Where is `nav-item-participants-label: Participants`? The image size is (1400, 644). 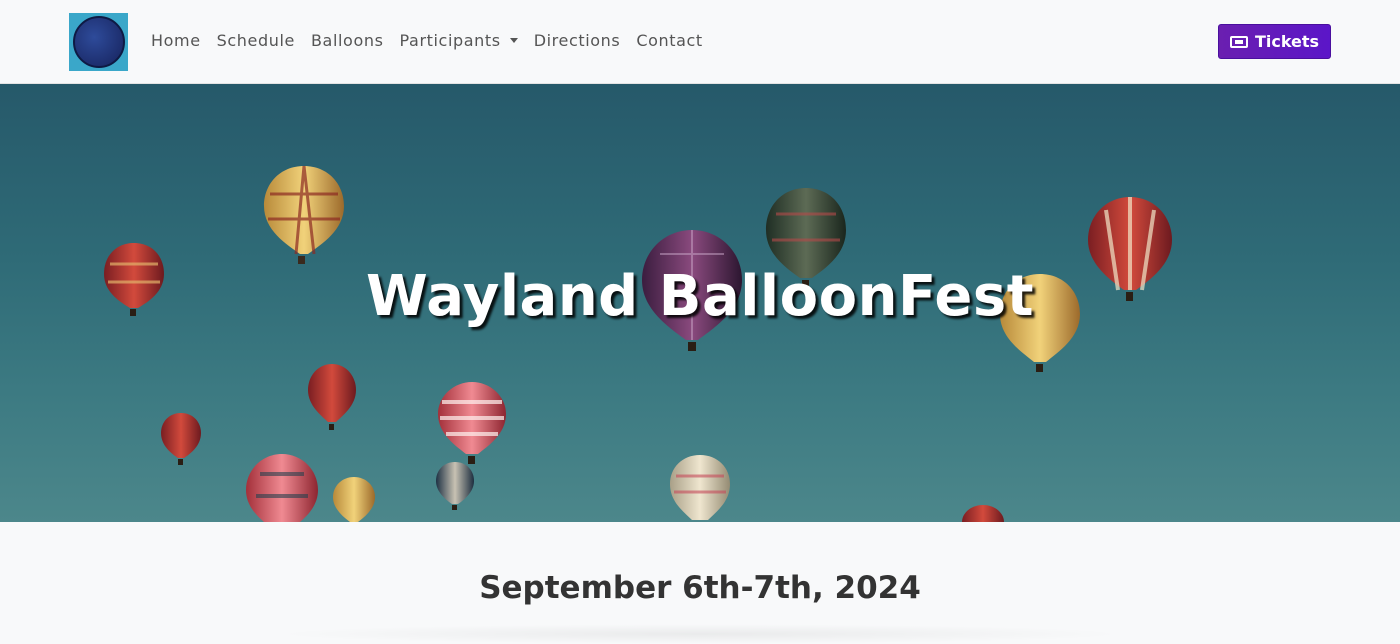
nav-item-participants-label: Participants is located at coordinates (450, 40).